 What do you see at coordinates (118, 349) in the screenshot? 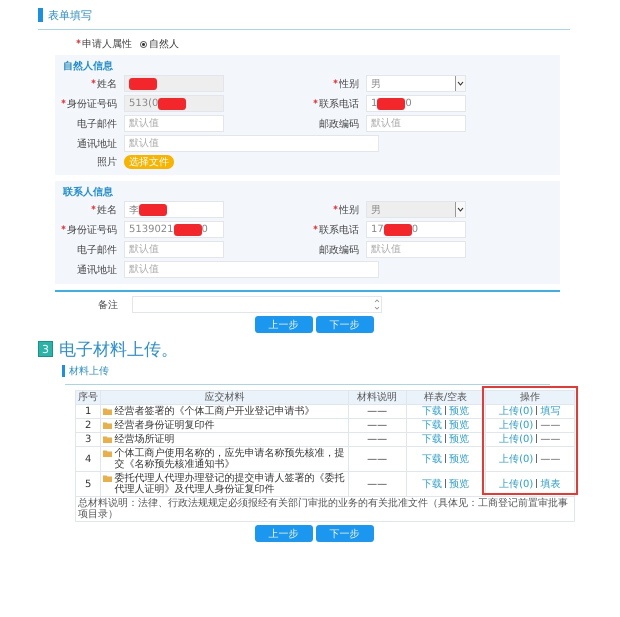
I see `step-title: 电子材料上传。` at bounding box center [118, 349].